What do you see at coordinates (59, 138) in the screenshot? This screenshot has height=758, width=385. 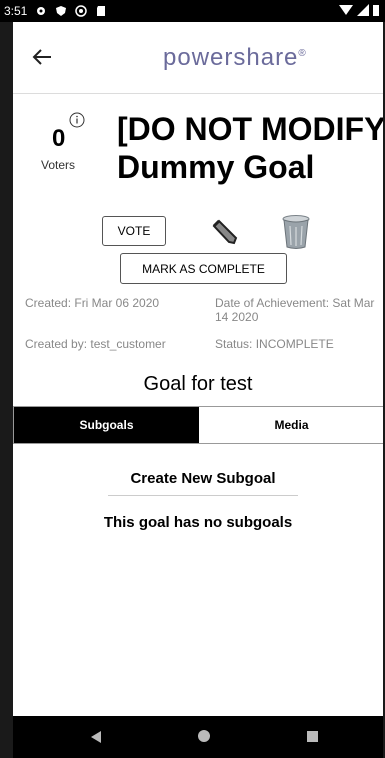 I see `voters-count: 0` at bounding box center [59, 138].